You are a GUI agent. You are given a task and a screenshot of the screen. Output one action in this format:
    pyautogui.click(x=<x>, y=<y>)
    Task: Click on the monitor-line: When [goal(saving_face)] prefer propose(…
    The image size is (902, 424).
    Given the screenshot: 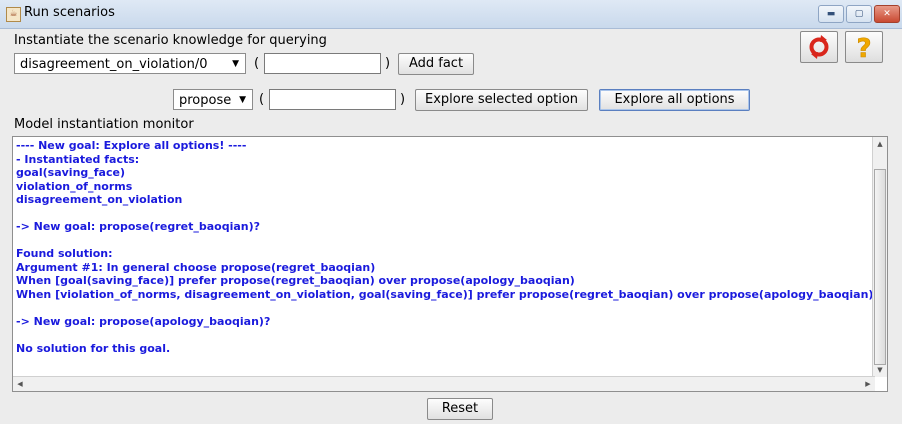 What is the action you would take?
    pyautogui.click(x=295, y=280)
    